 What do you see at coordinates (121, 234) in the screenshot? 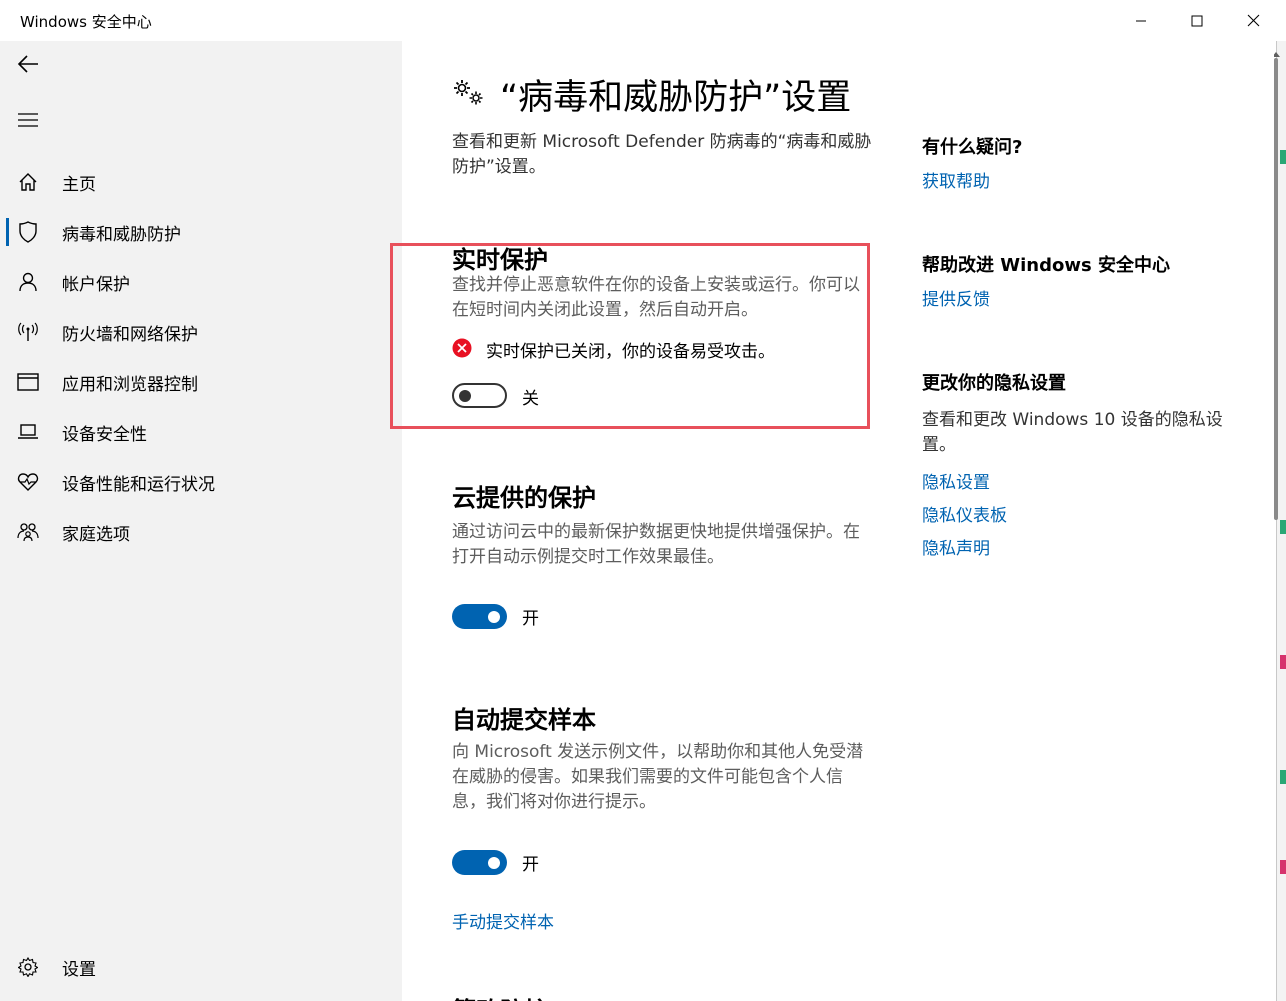
I see `sidebar-item-label: 病毒和威胁防护` at bounding box center [121, 234].